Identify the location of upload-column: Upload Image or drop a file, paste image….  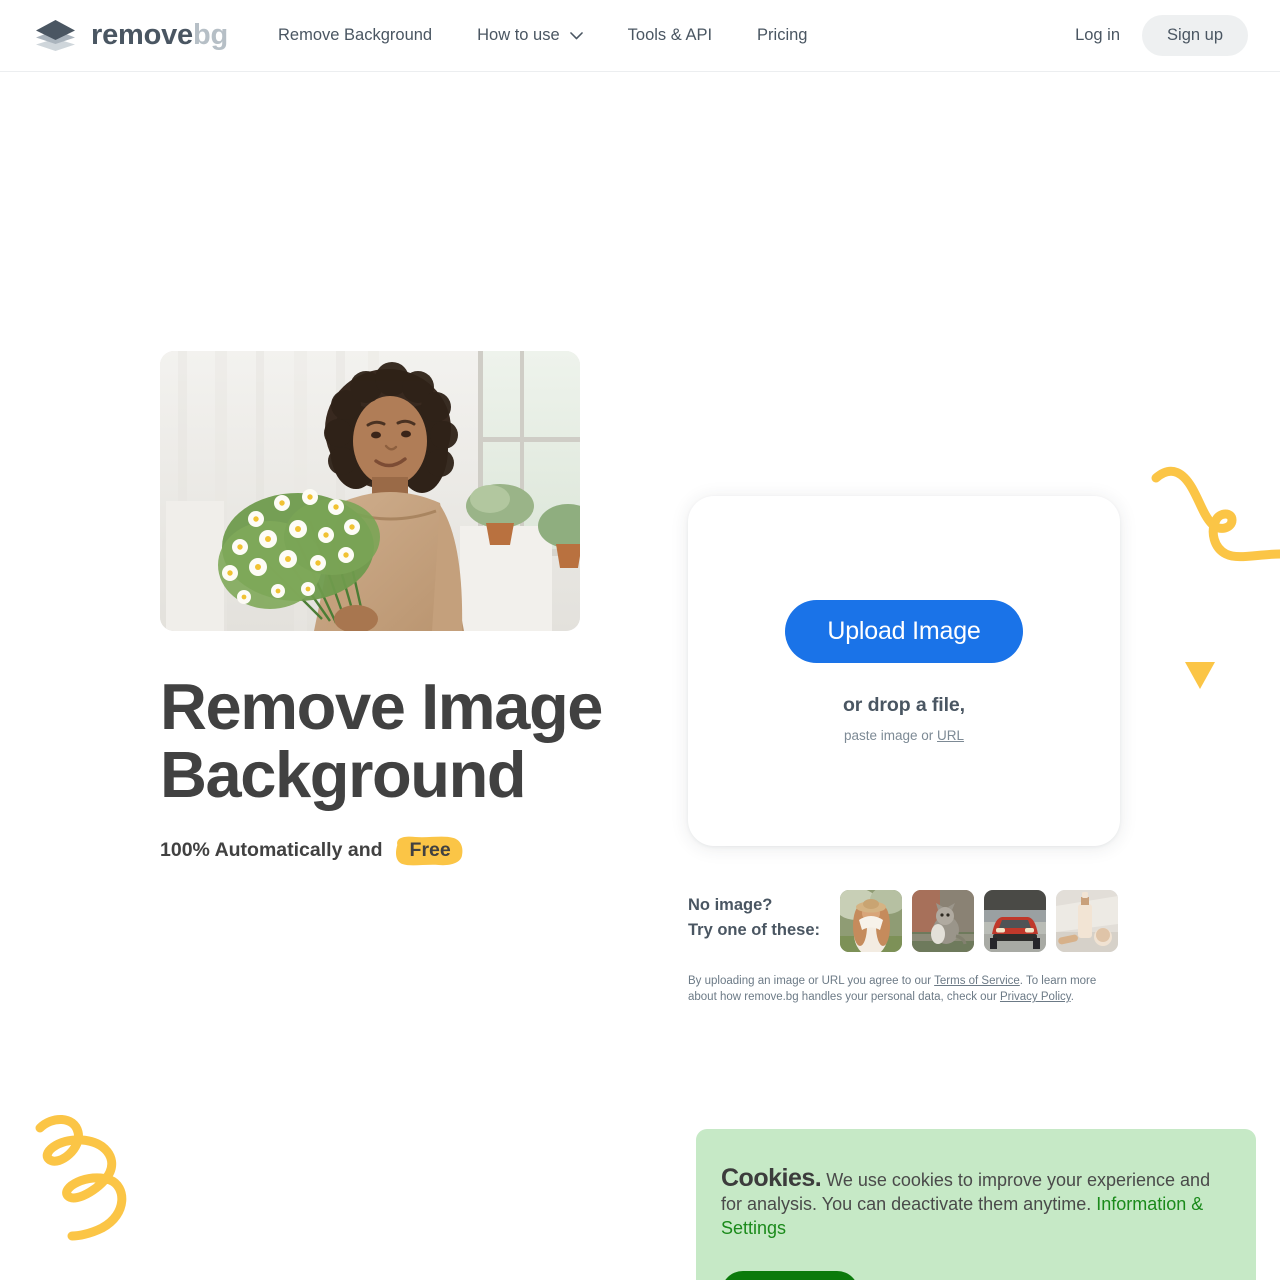
(904, 750).